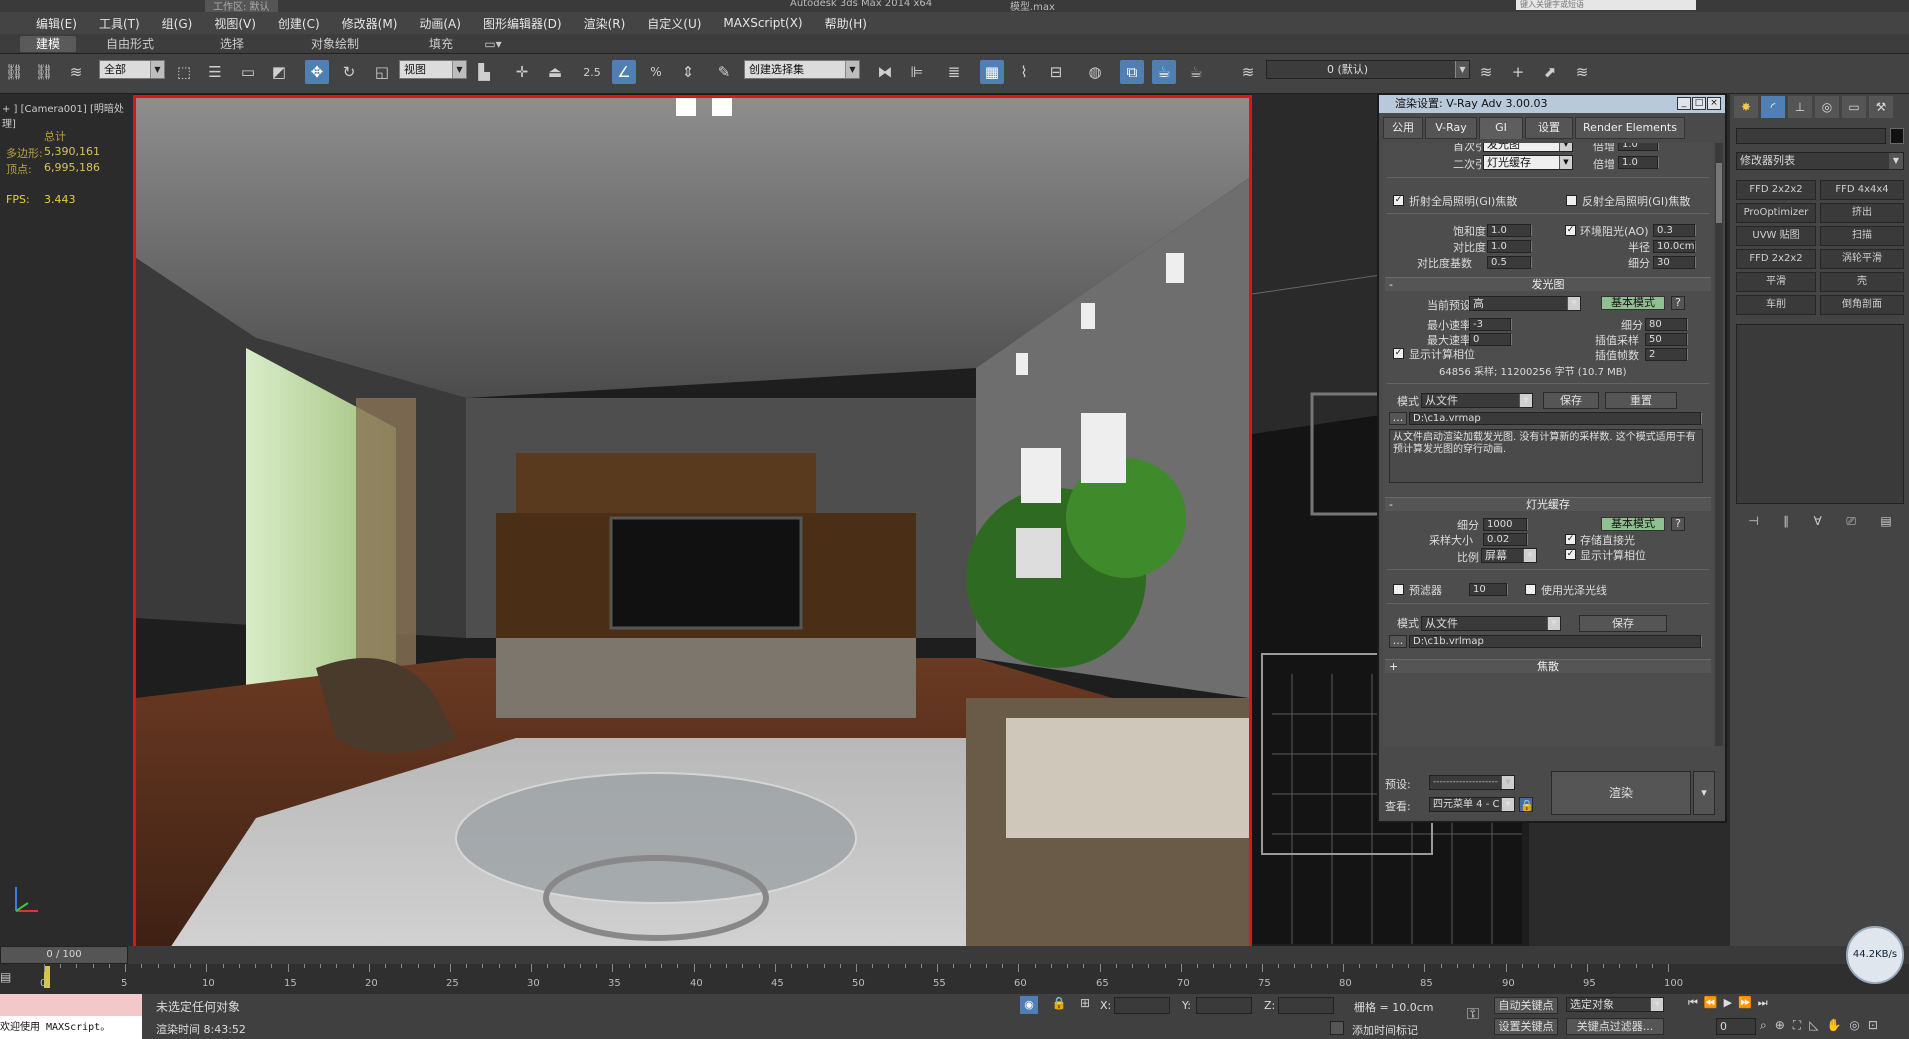 The height and width of the screenshot is (1039, 1909). I want to click on menu-modifiers: 修改器(M), so click(370, 23).